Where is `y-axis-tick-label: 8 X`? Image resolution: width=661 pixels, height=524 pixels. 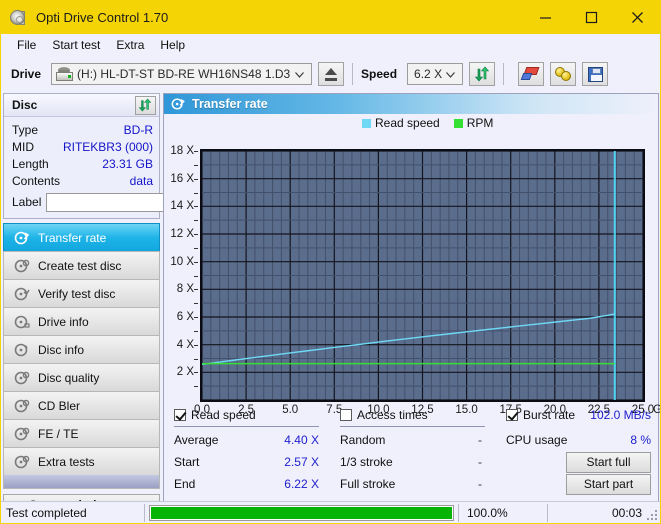
y-axis-tick-label: 8 X is located at coordinates (185, 289).